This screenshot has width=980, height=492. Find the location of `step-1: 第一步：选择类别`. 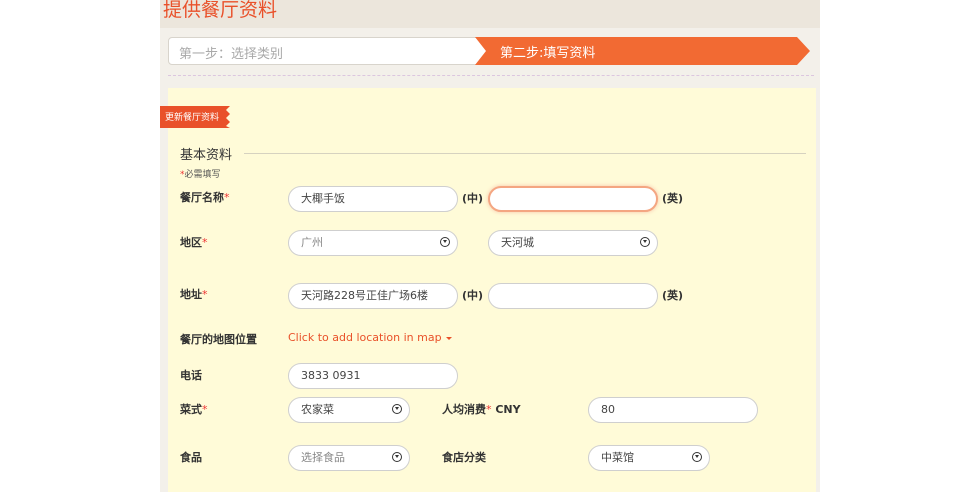

step-1: 第一步：选择类别 is located at coordinates (328, 51).